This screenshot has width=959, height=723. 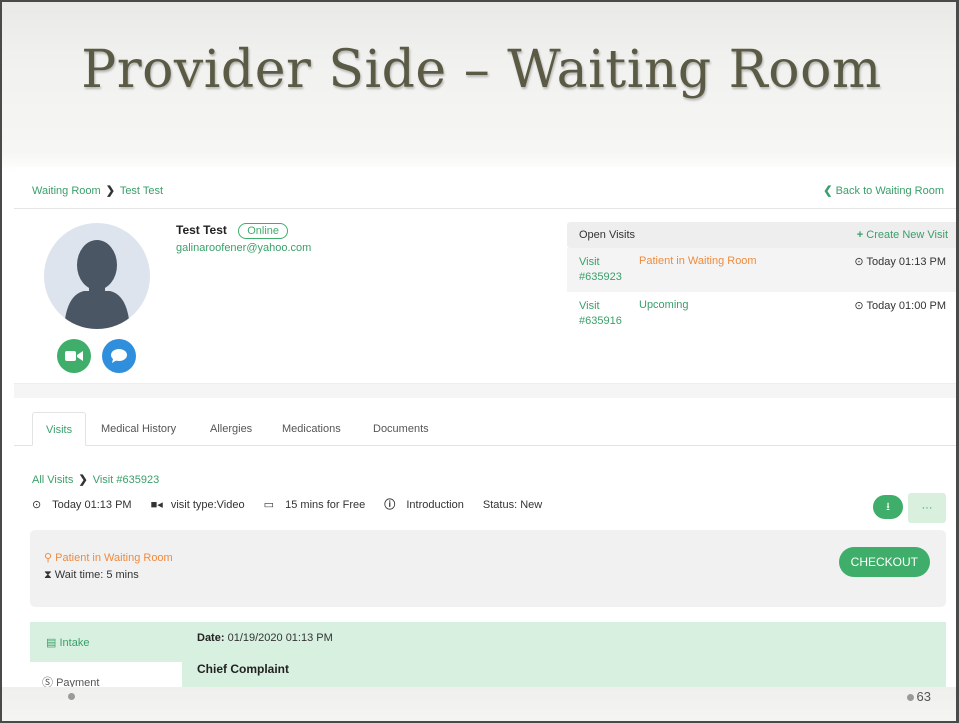 What do you see at coordinates (481, 70) in the screenshot?
I see `slide-title: Provider Side – Waiting Room` at bounding box center [481, 70].